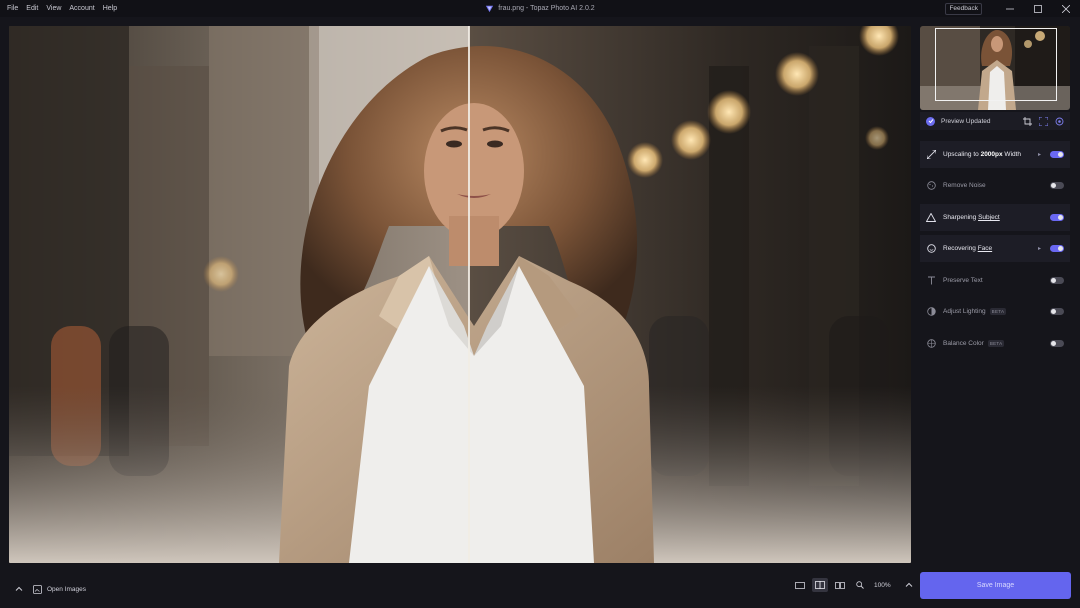  What do you see at coordinates (931, 312) in the screenshot?
I see `lighting-icon` at bounding box center [931, 312].